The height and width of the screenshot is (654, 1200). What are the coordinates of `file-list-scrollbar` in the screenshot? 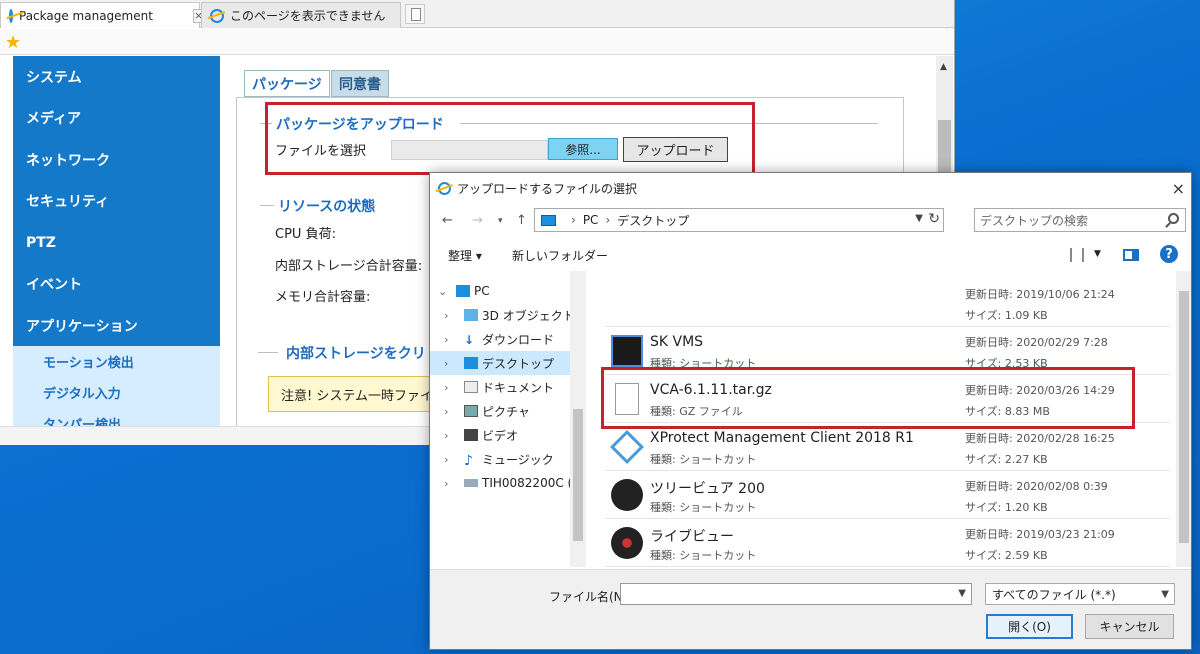 It's located at (1183, 419).